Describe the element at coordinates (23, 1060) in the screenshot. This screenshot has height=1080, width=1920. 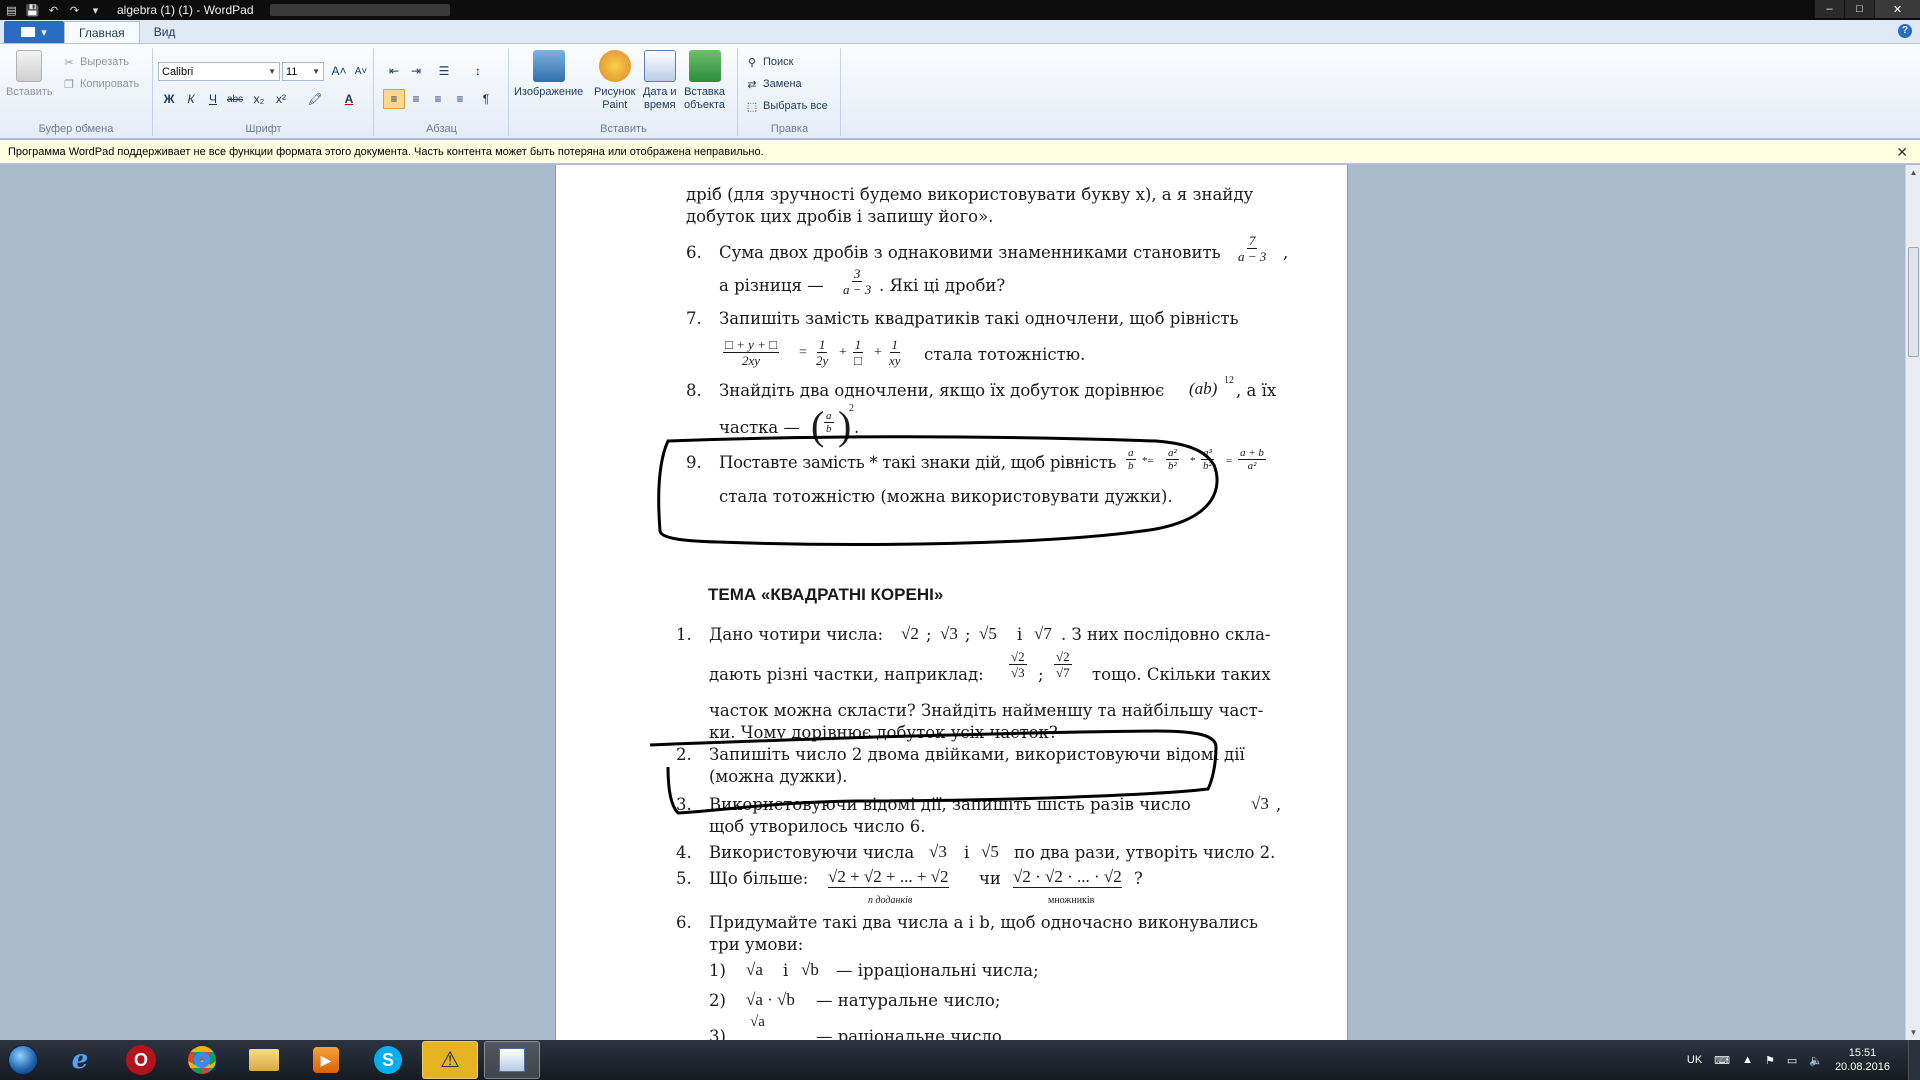
I see `start-button` at that location.